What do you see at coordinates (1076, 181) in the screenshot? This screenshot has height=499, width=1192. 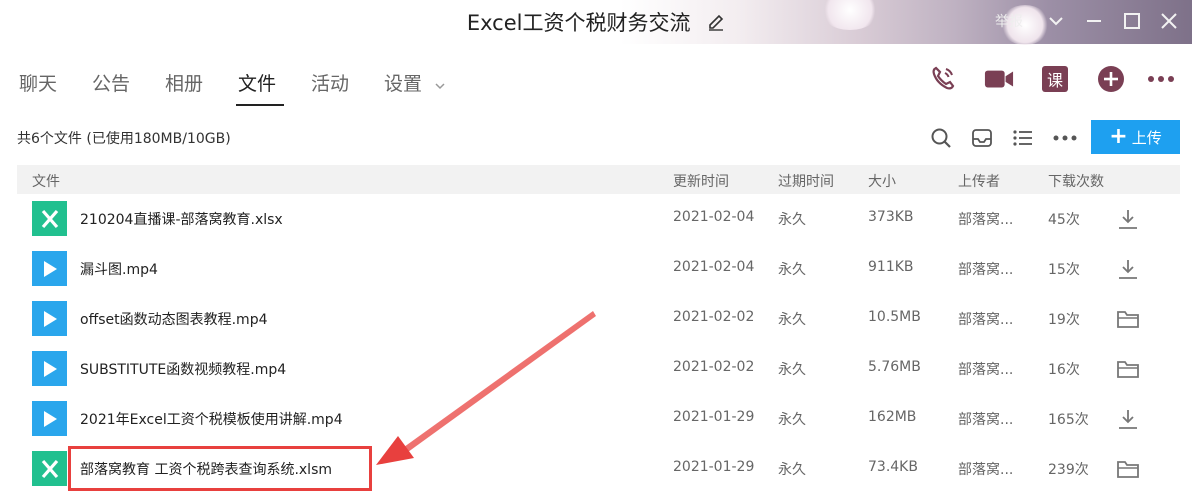 I see `column-header-downloads: 下载次数` at bounding box center [1076, 181].